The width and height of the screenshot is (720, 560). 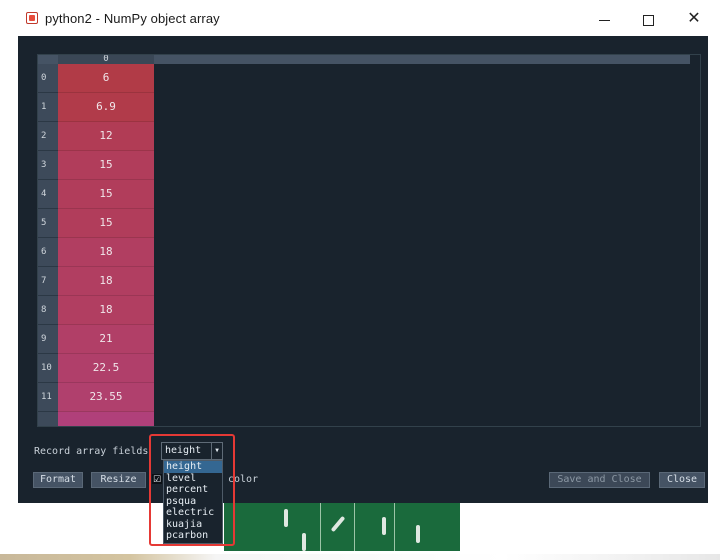 What do you see at coordinates (364, 252) in the screenshot?
I see `table-row: 6 18` at bounding box center [364, 252].